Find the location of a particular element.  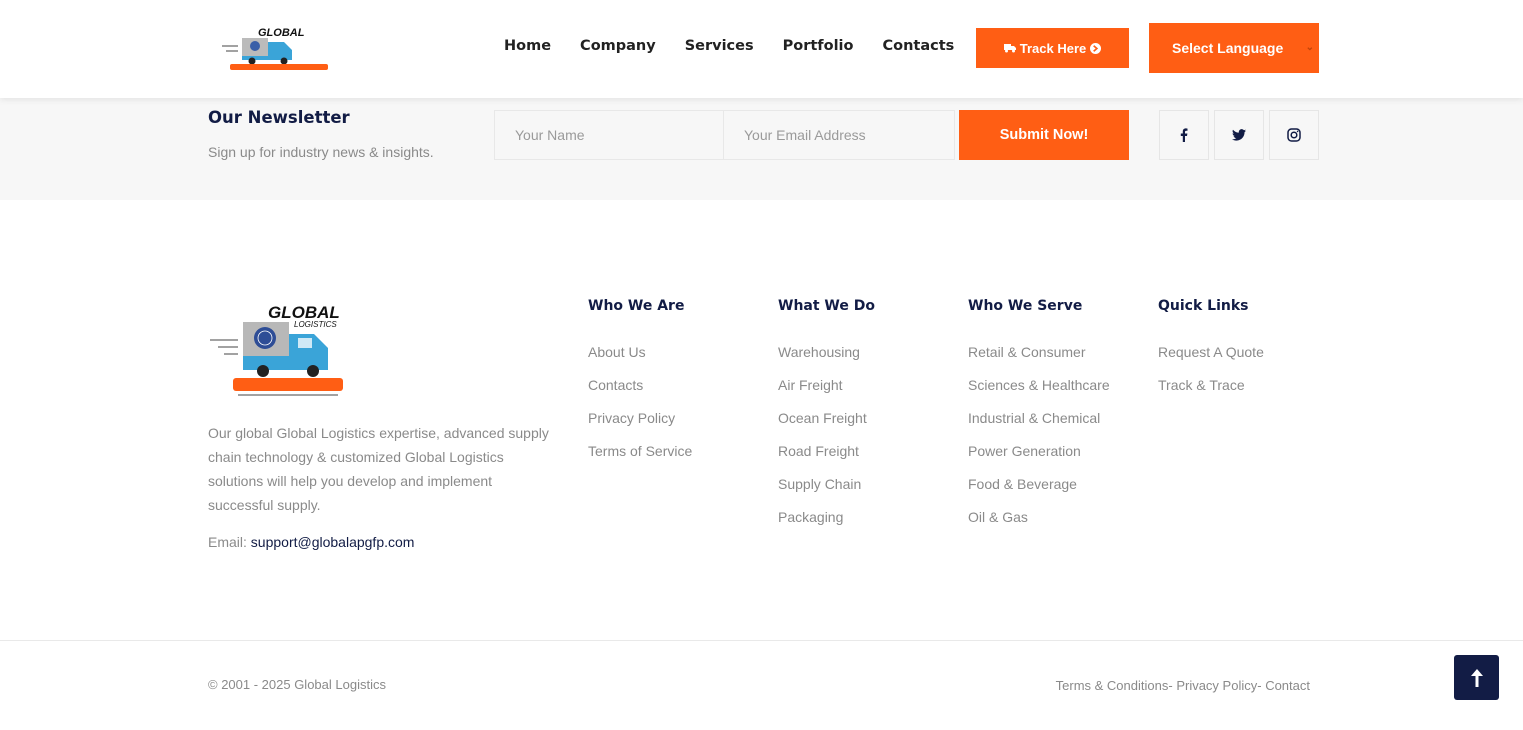

nav-portfolio: Portfolio is located at coordinates (818, 46).